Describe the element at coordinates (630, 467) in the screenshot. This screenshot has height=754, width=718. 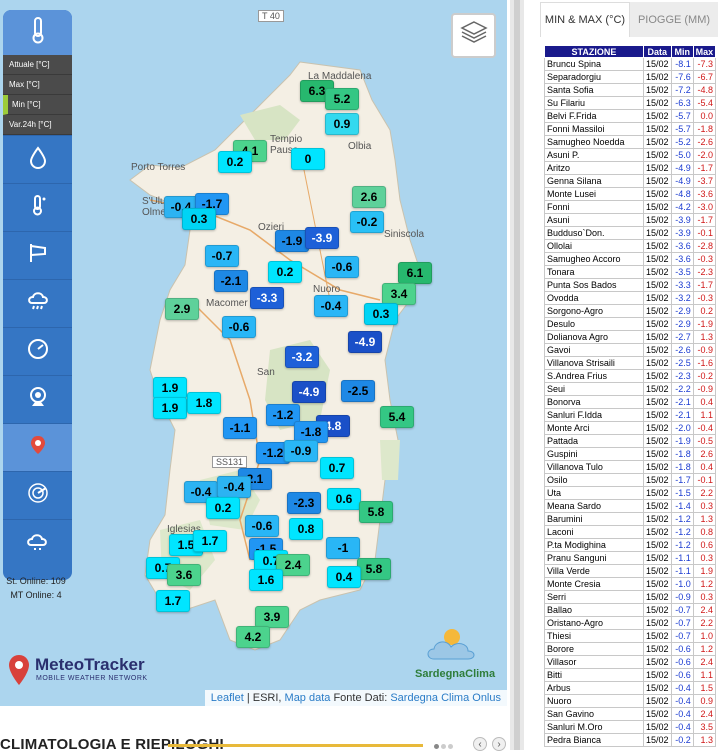
I see `table-row: Villanova Tulo 15/02 -1.8 0.4` at that location.